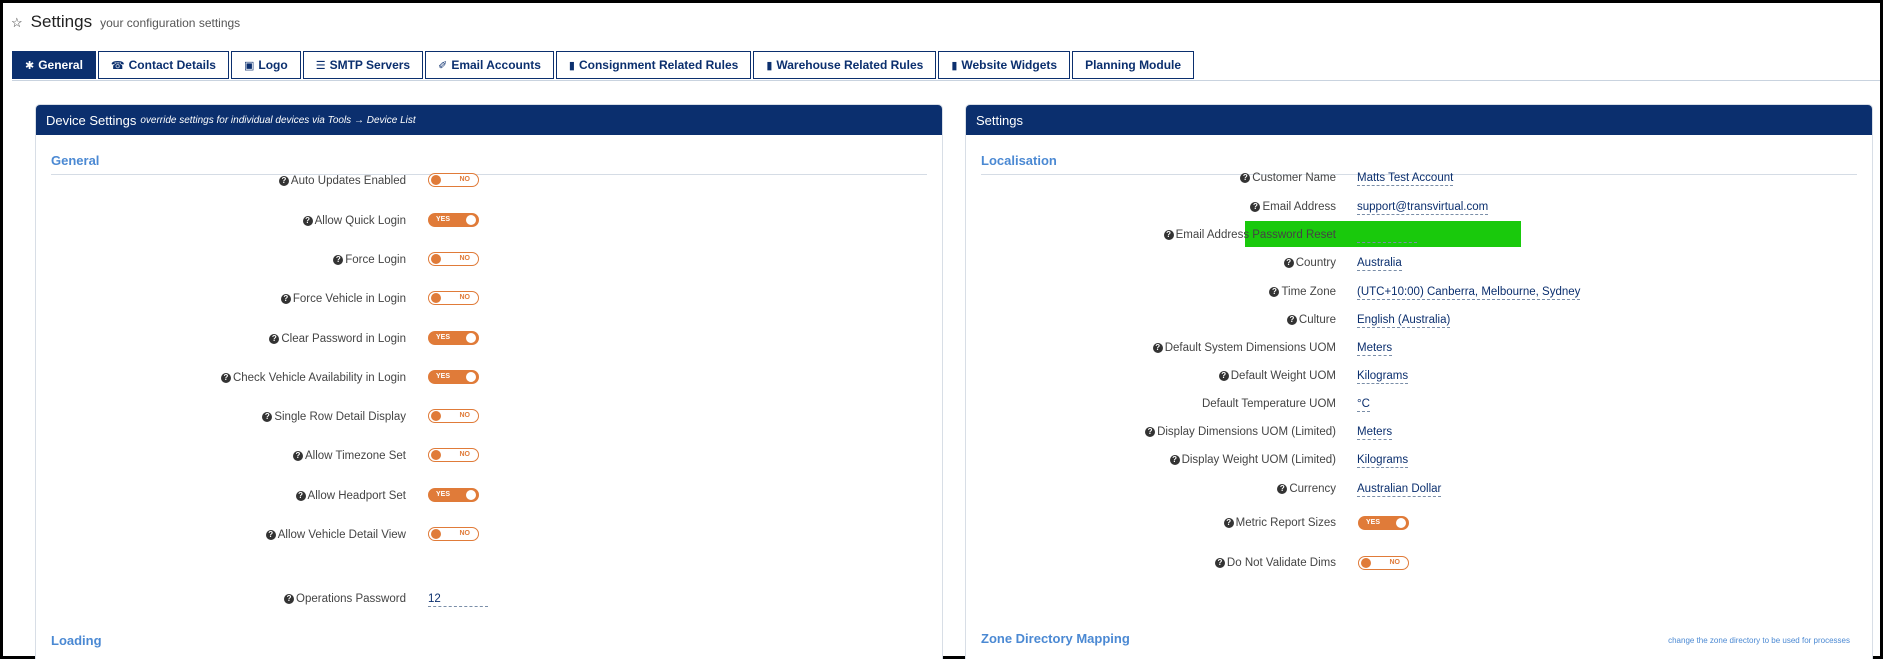  I want to click on page-title: Settings, so click(61, 21).